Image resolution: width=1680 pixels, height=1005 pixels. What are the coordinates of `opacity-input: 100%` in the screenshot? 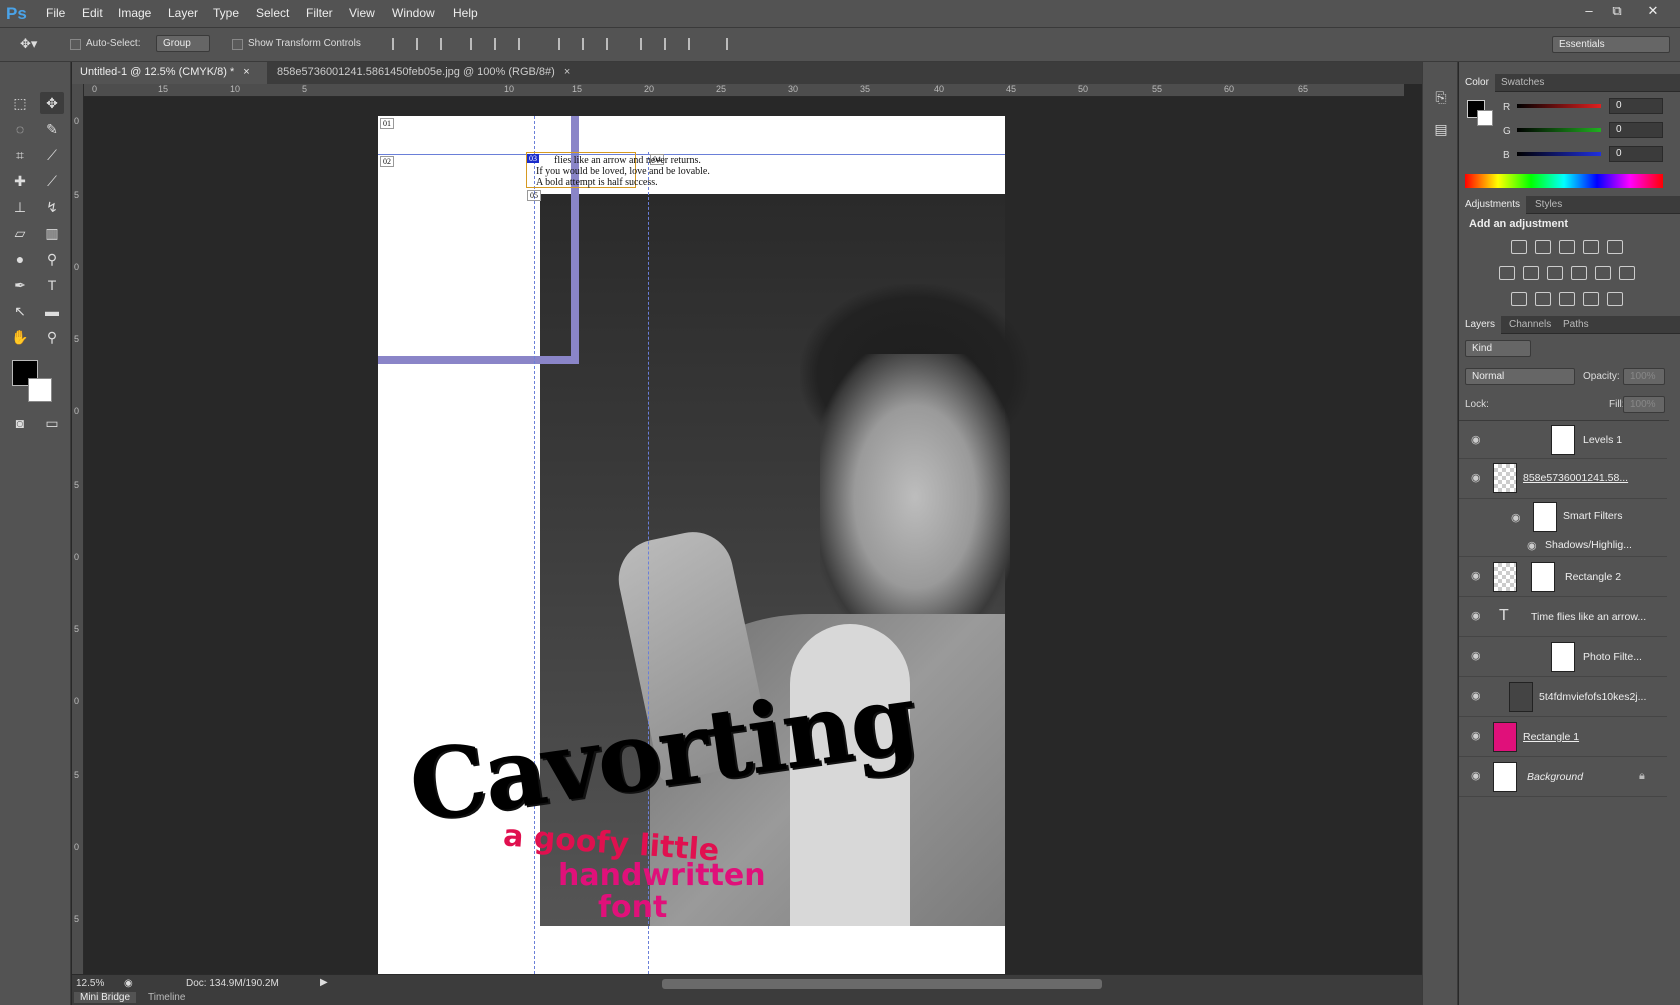 It's located at (1644, 376).